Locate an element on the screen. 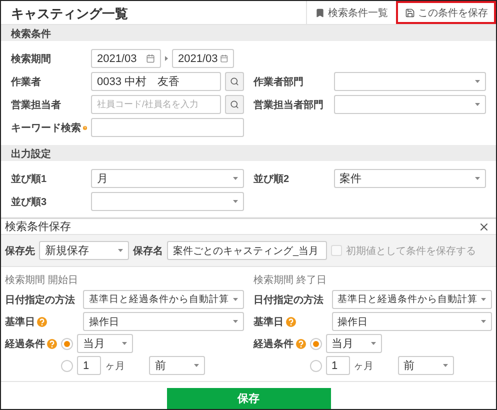 The width and height of the screenshot is (497, 410). checkbox-label: 初期値として条件を保存する is located at coordinates (411, 251).